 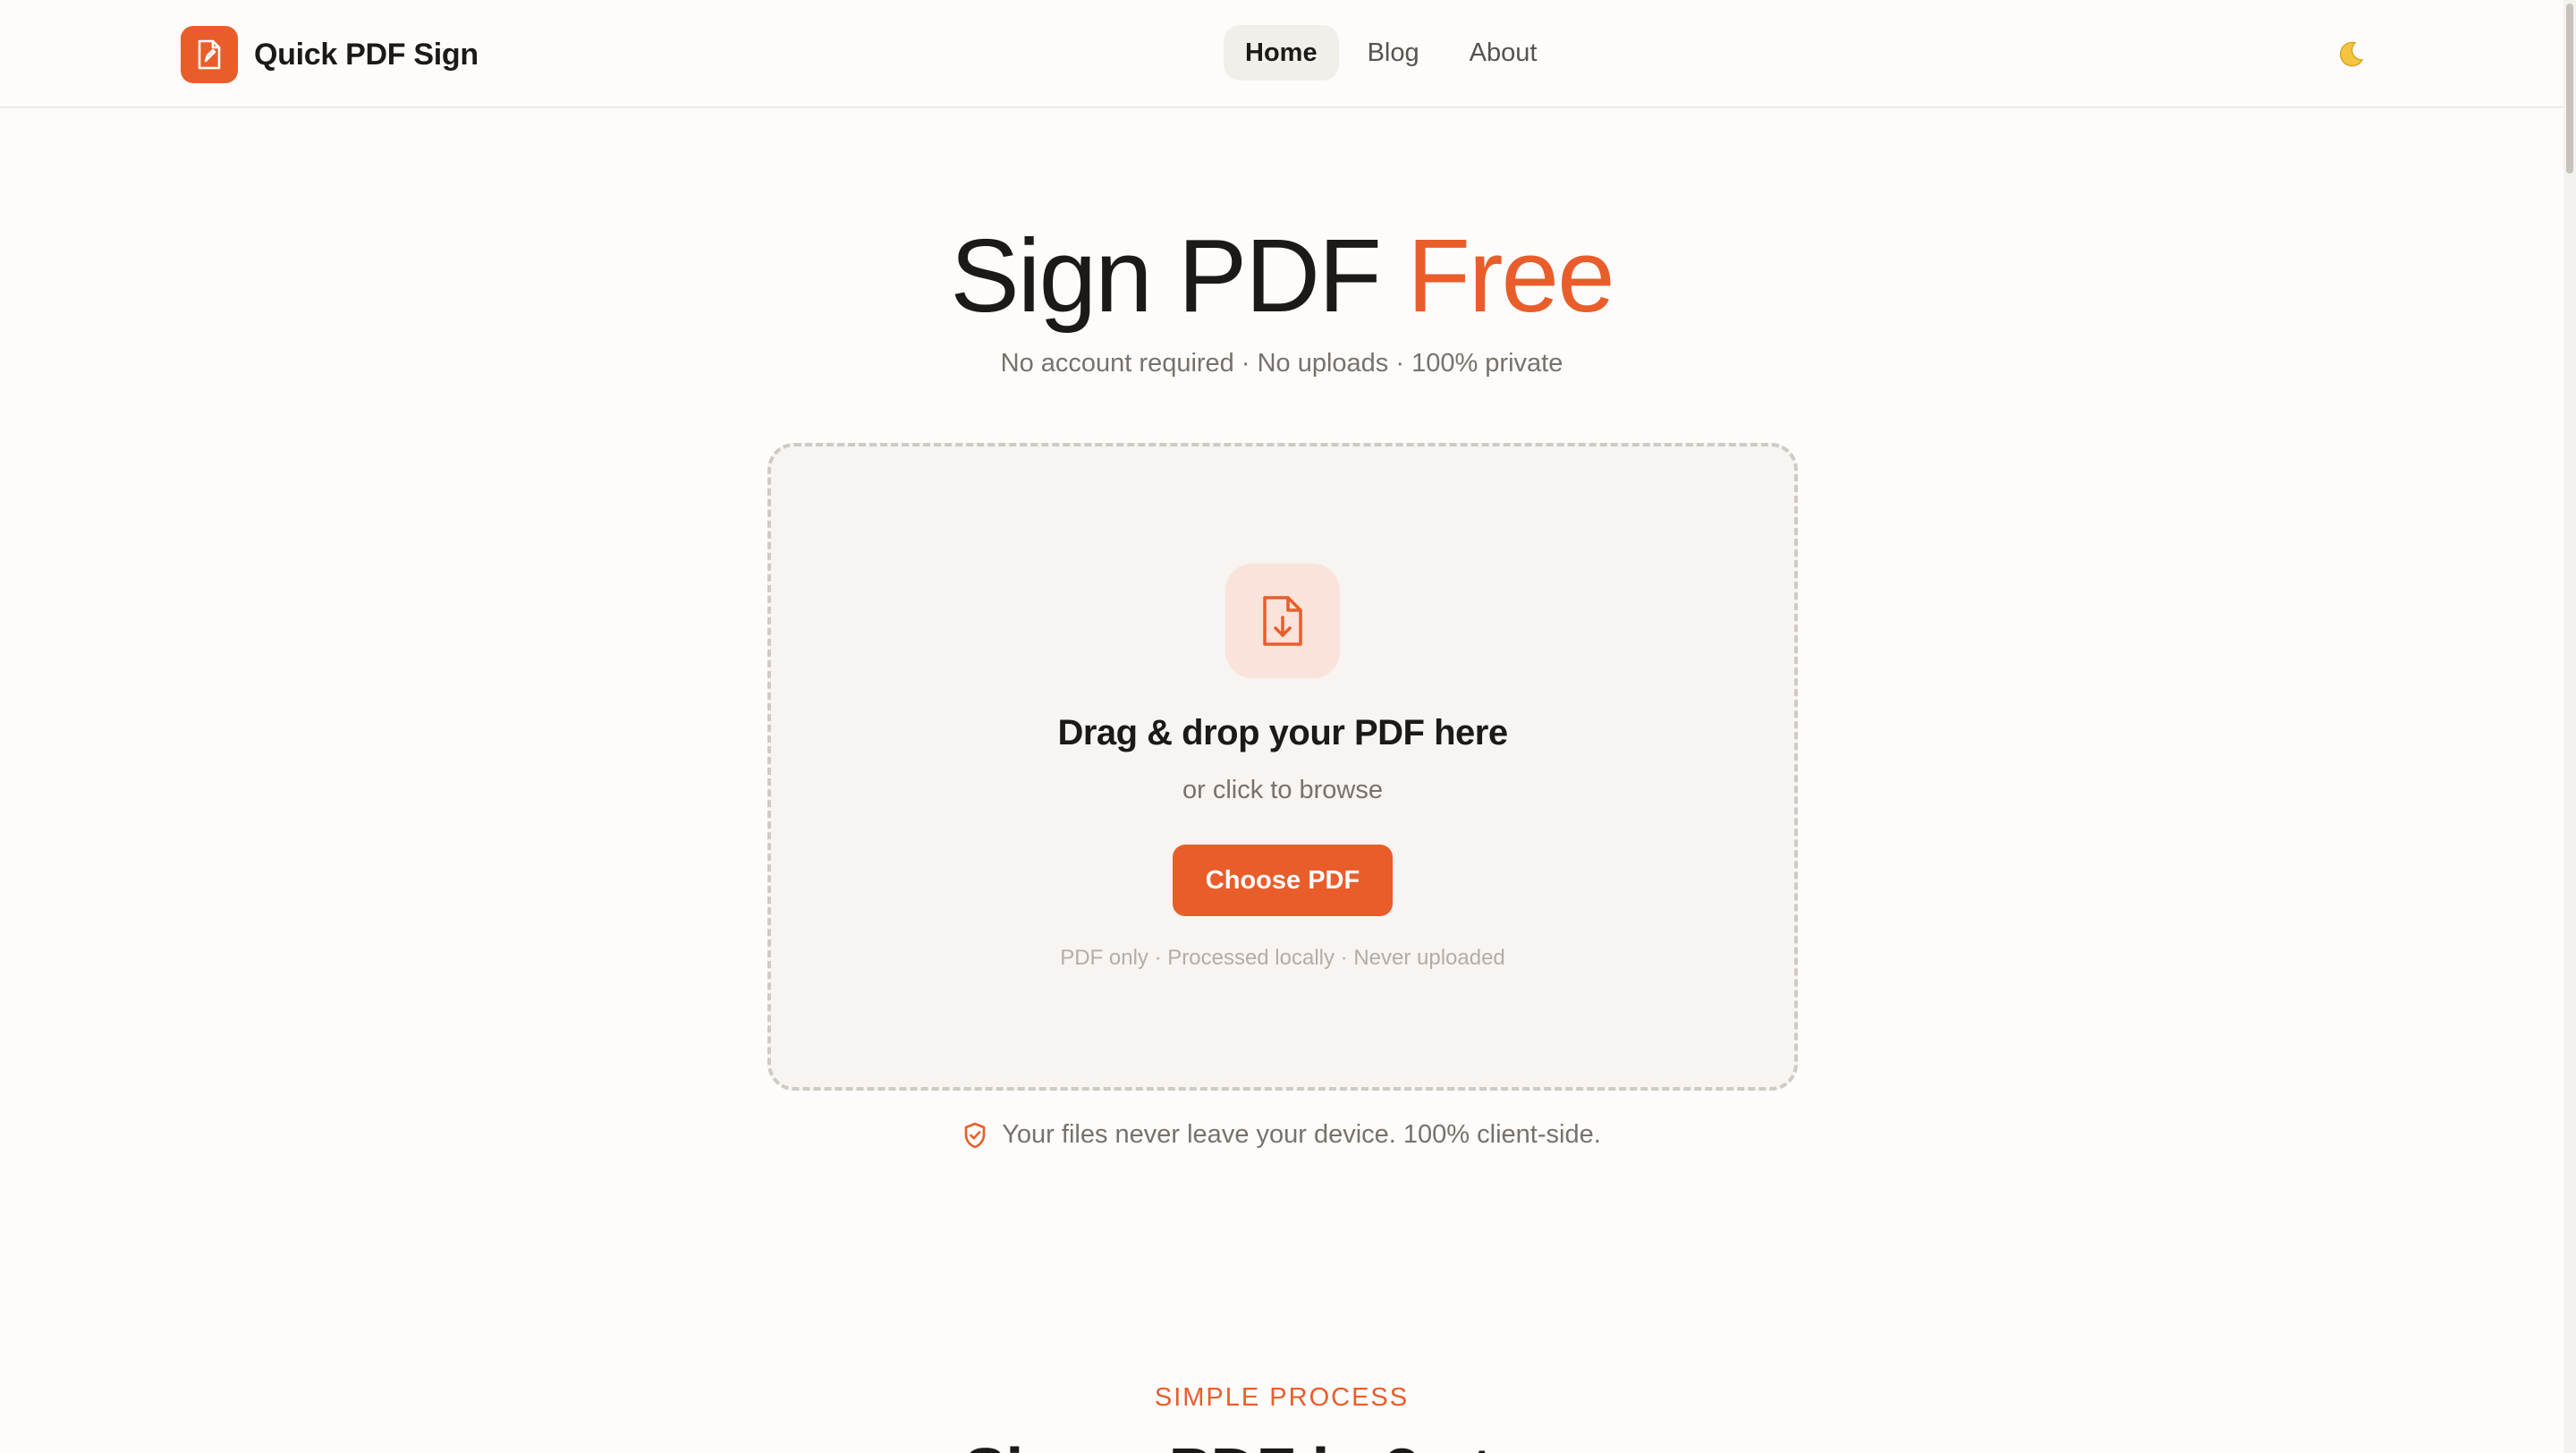 I want to click on theme-toggle-button, so click(x=2350, y=54).